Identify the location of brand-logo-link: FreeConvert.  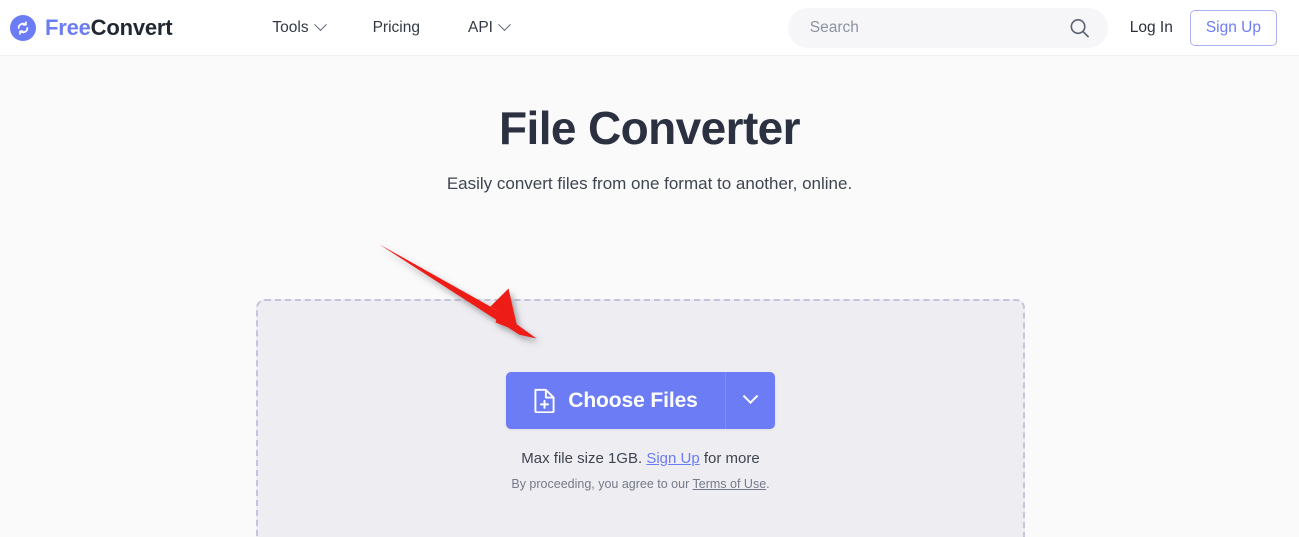
(91, 27).